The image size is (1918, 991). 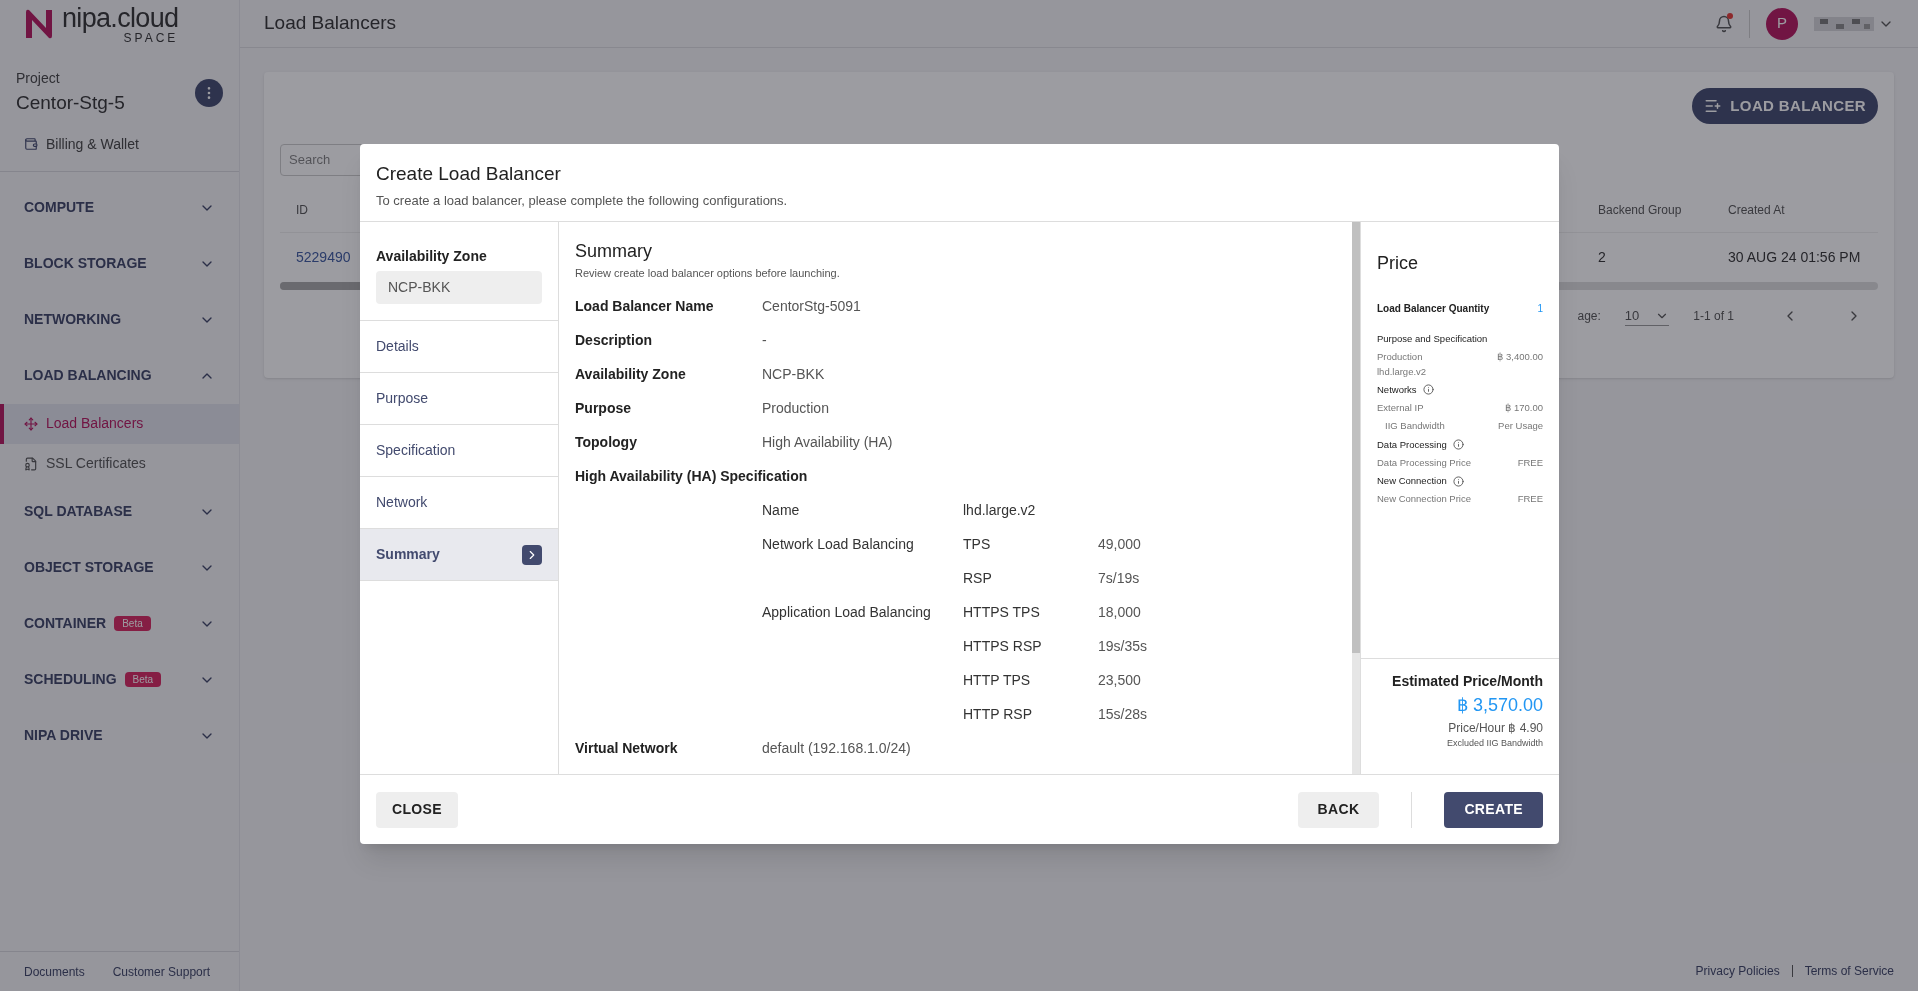 I want to click on section-label: LOAD BALANCING, so click(x=88, y=375).